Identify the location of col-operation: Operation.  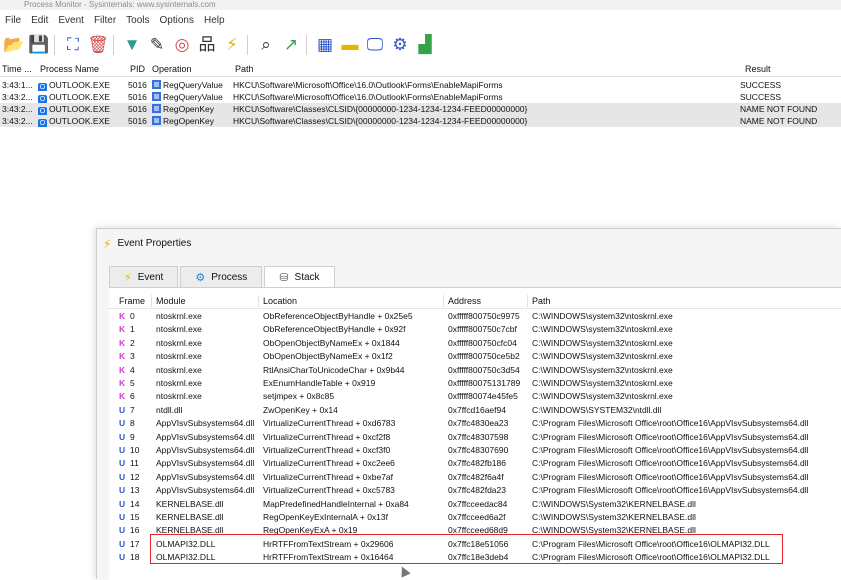
(182, 69).